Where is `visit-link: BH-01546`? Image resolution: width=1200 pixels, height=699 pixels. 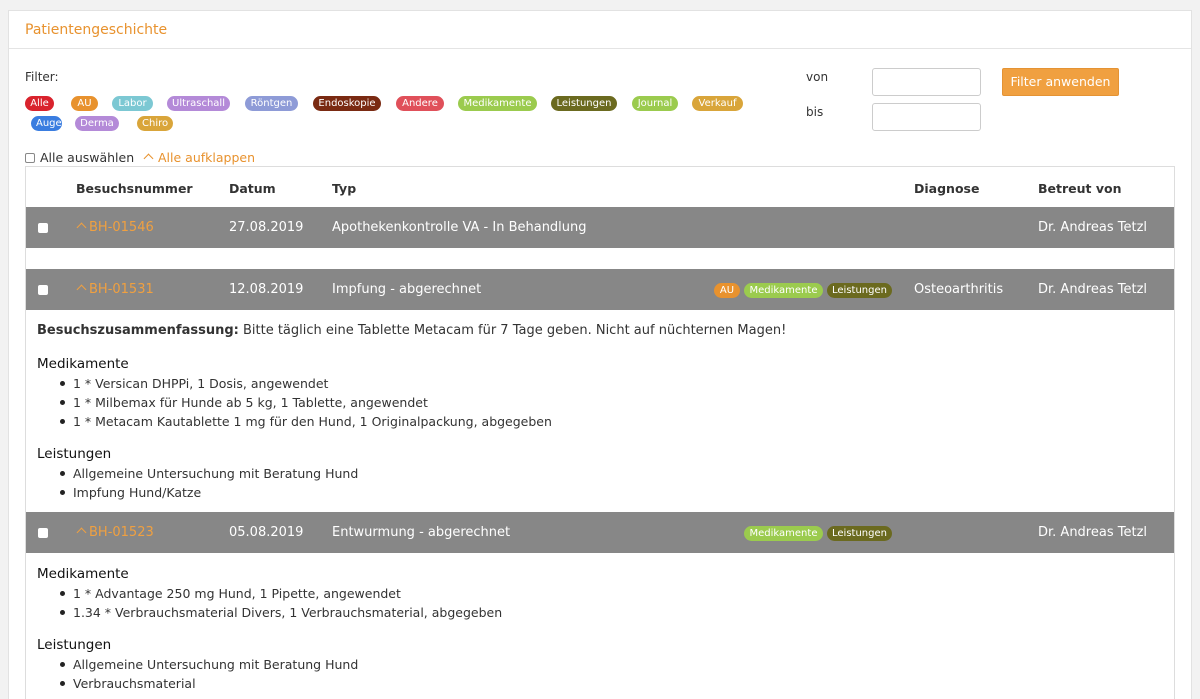 visit-link: BH-01546 is located at coordinates (115, 227).